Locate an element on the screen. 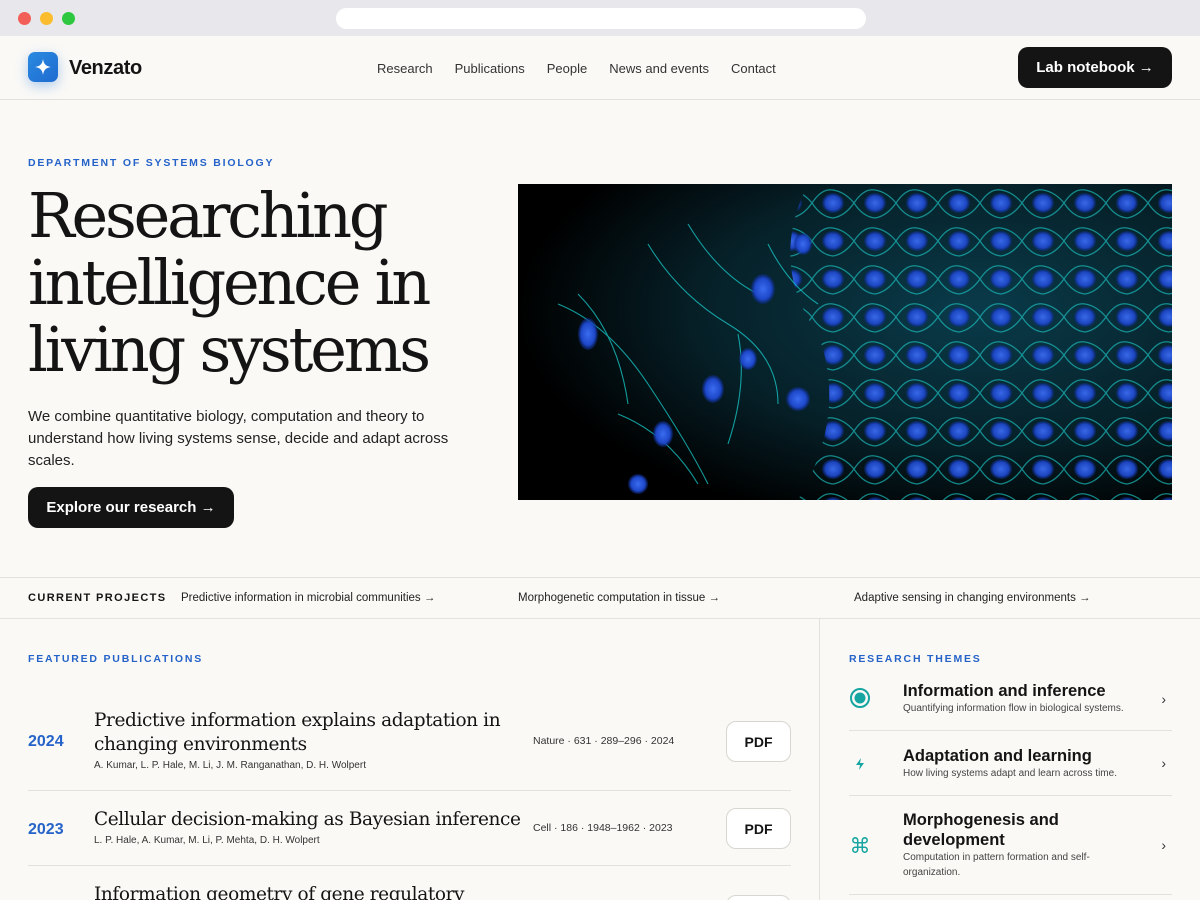 The width and height of the screenshot is (1200, 900). publication-year: 2023 is located at coordinates (46, 829).